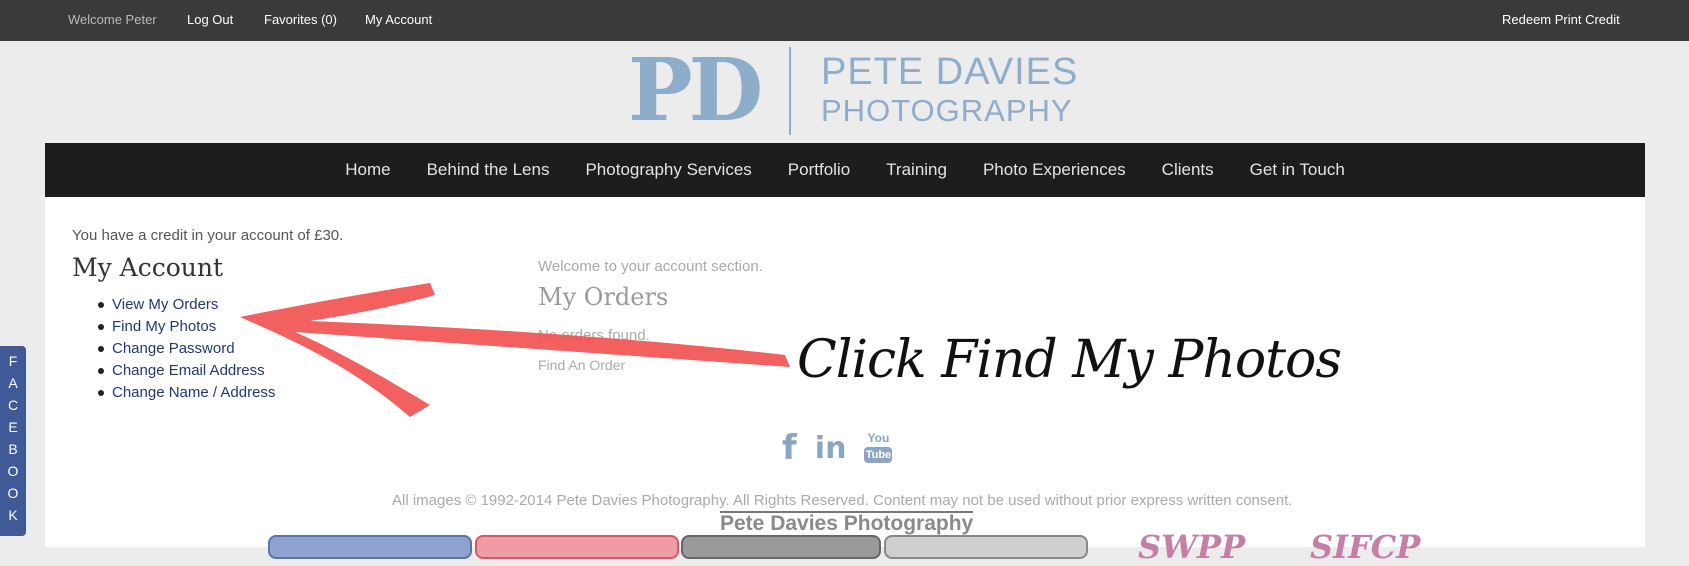 The height and width of the screenshot is (566, 1689). What do you see at coordinates (112, 19) in the screenshot?
I see `welcome-text: Welcome Peter` at bounding box center [112, 19].